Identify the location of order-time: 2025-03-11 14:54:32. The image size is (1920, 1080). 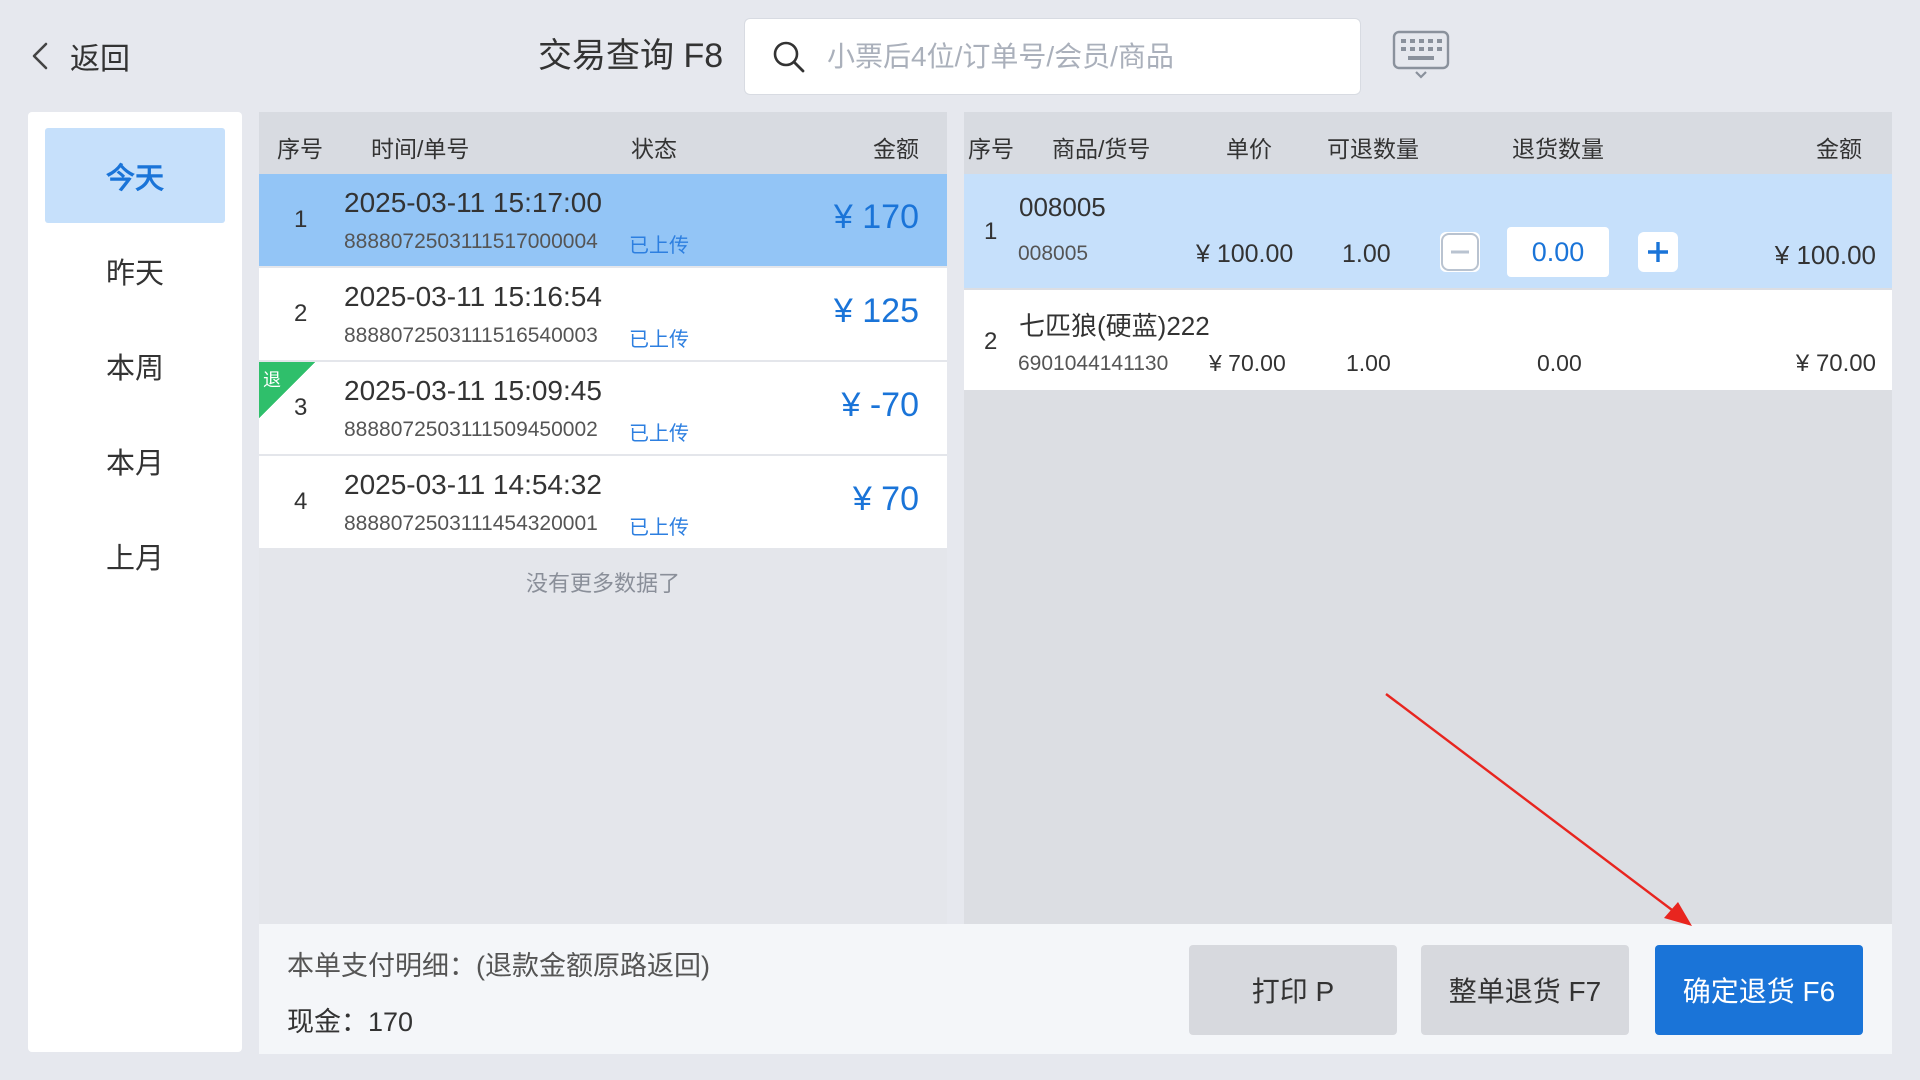
(473, 484).